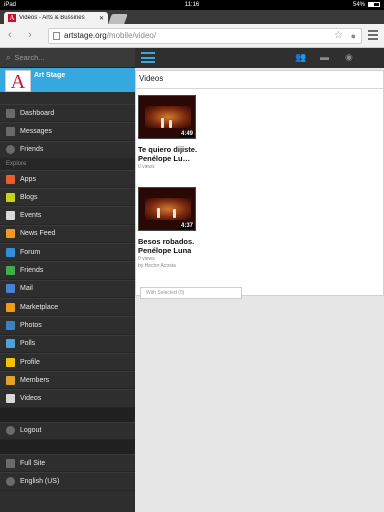 Image resolution: width=384 pixels, height=512 pixels. I want to click on url-host: artstage.org, so click(85, 35).